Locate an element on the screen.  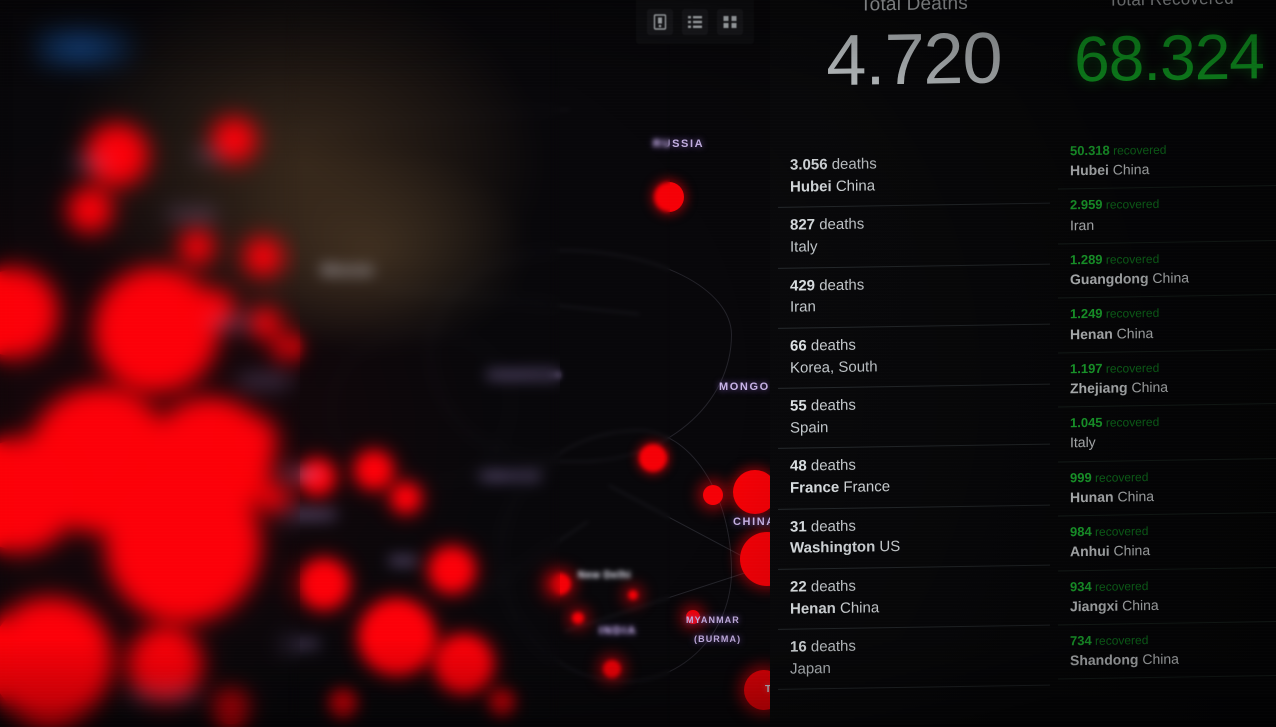
deaths-list-item: 429 deaths Iran is located at coordinates (914, 296).